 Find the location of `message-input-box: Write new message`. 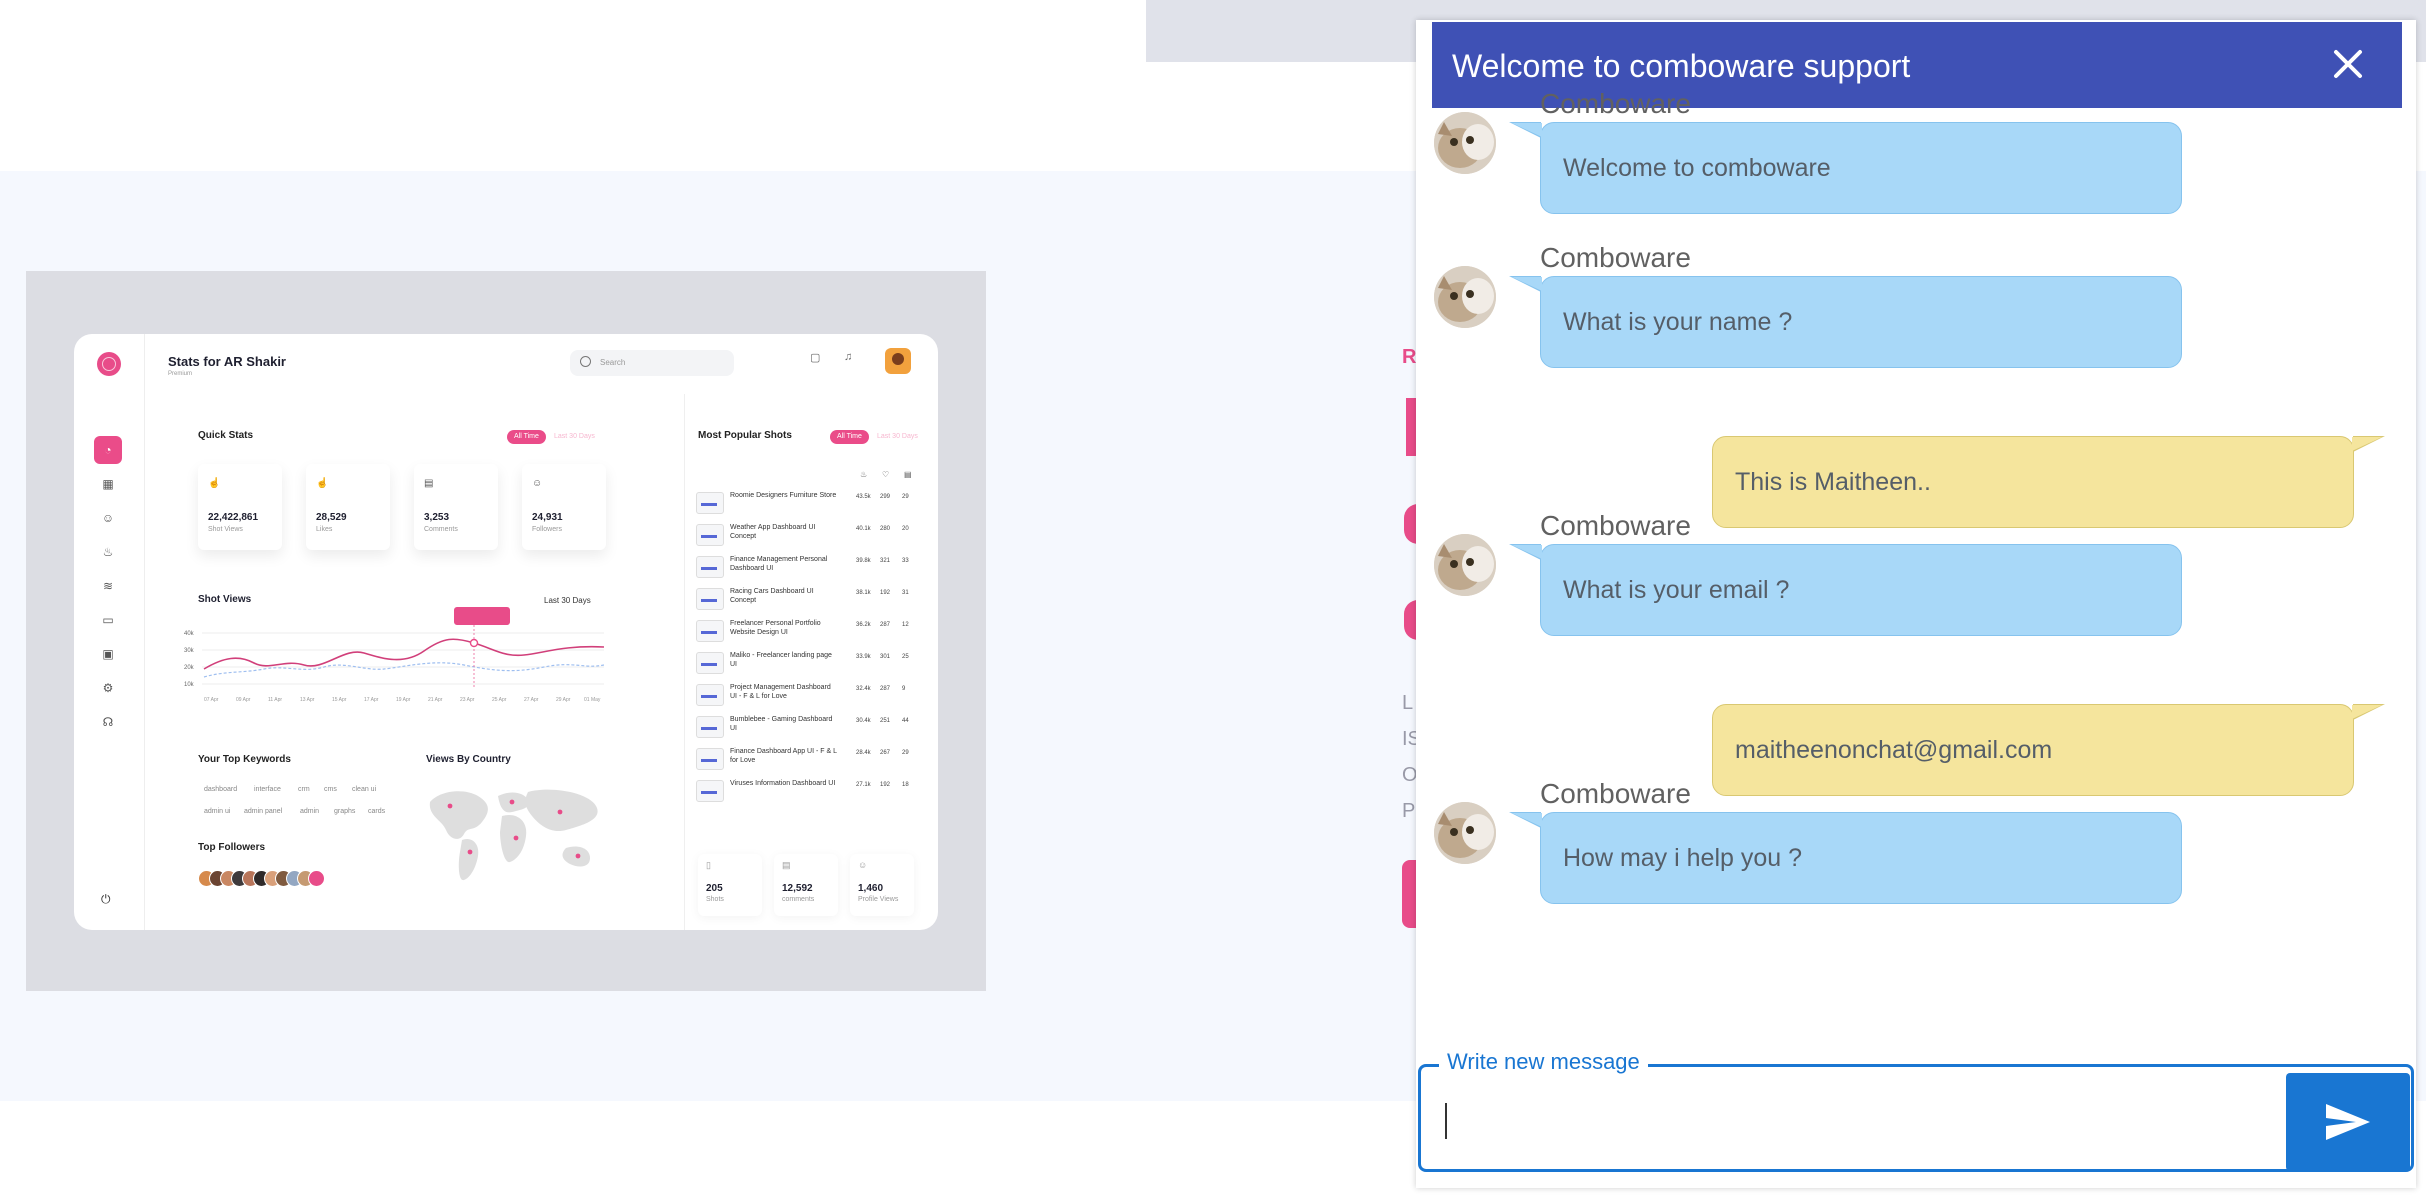

message-input-box: Write new message is located at coordinates (1916, 1110).